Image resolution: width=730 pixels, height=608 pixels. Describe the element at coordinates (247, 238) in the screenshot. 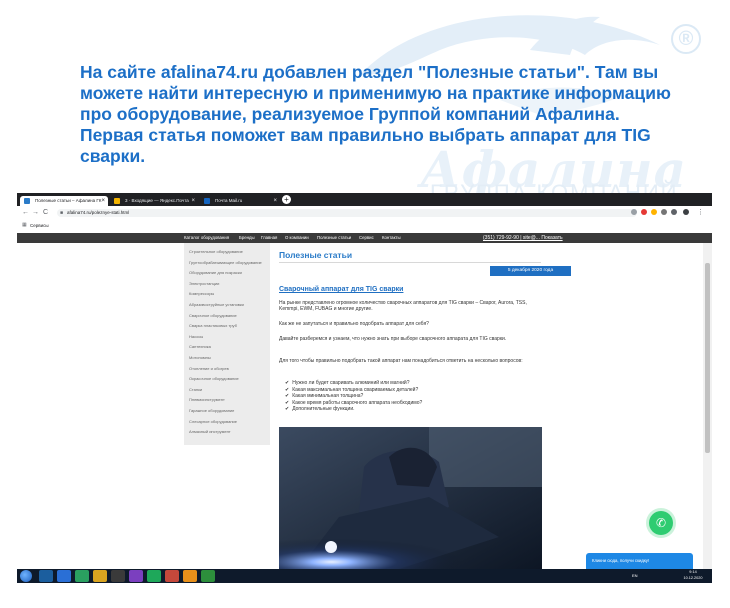

I see `nav-brands: Бренды` at that location.